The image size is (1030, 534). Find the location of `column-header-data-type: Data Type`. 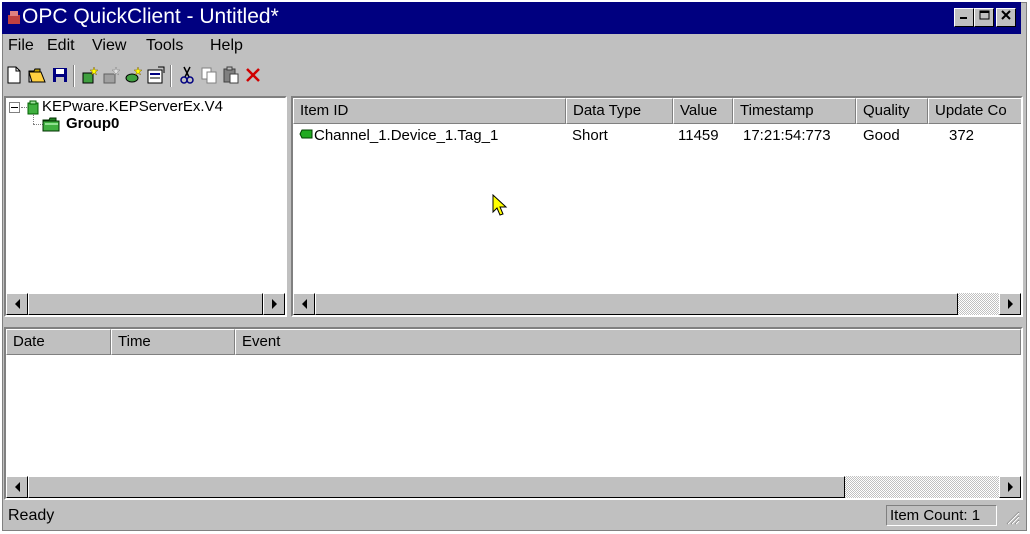

column-header-data-type: Data Type is located at coordinates (619, 111).